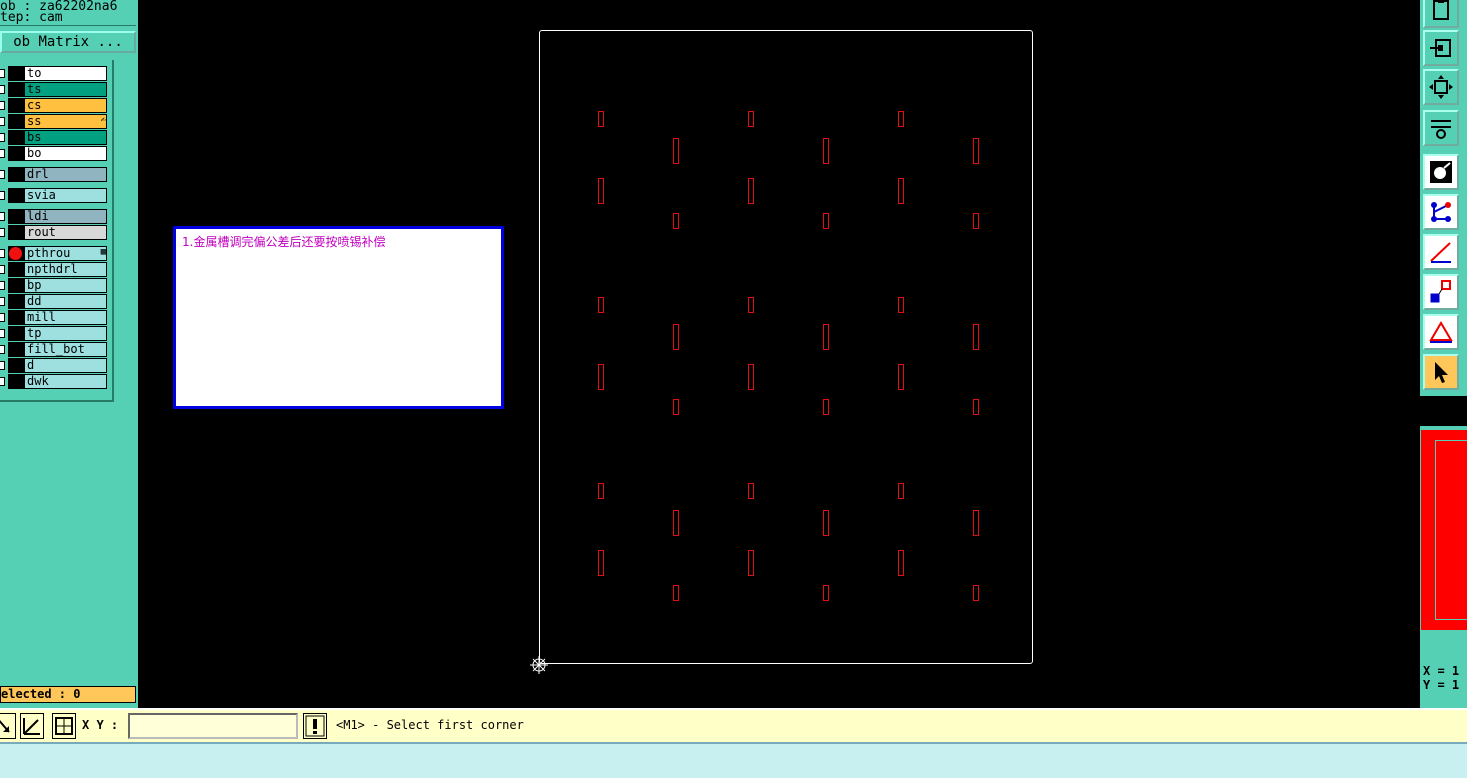 This screenshot has height=778, width=1467. I want to click on layer-row-bs: bs, so click(55, 138).